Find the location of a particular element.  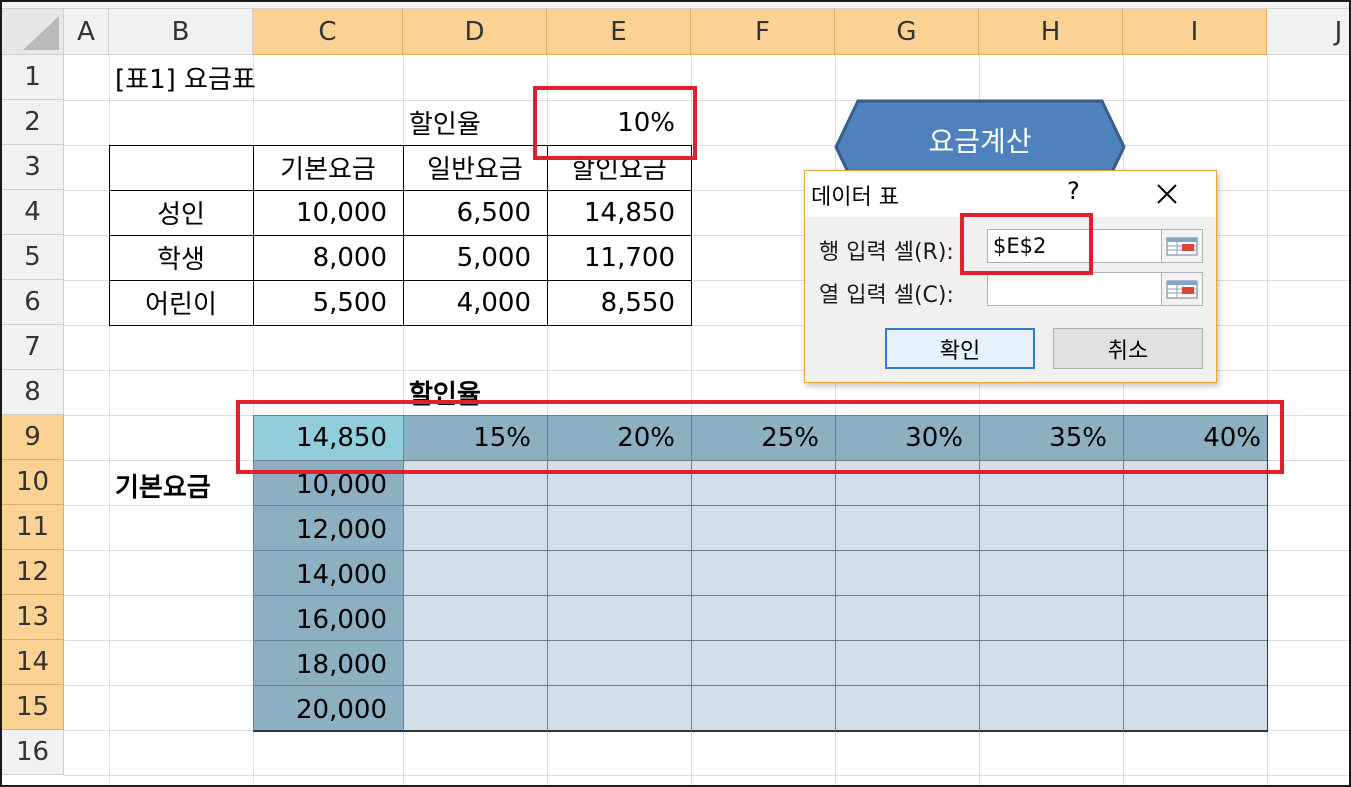

discount-label-cell: 할인율 is located at coordinates (475, 122).